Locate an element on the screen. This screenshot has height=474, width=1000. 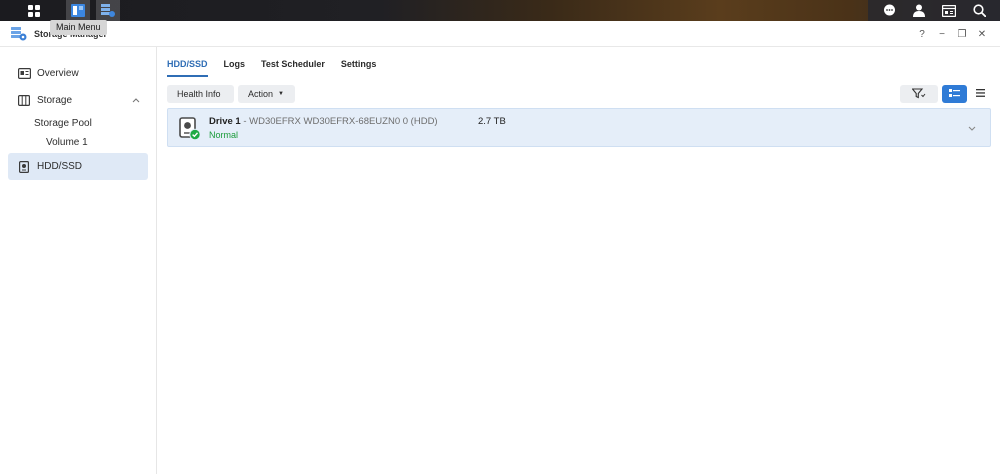
taskbar is located at coordinates (500, 10).